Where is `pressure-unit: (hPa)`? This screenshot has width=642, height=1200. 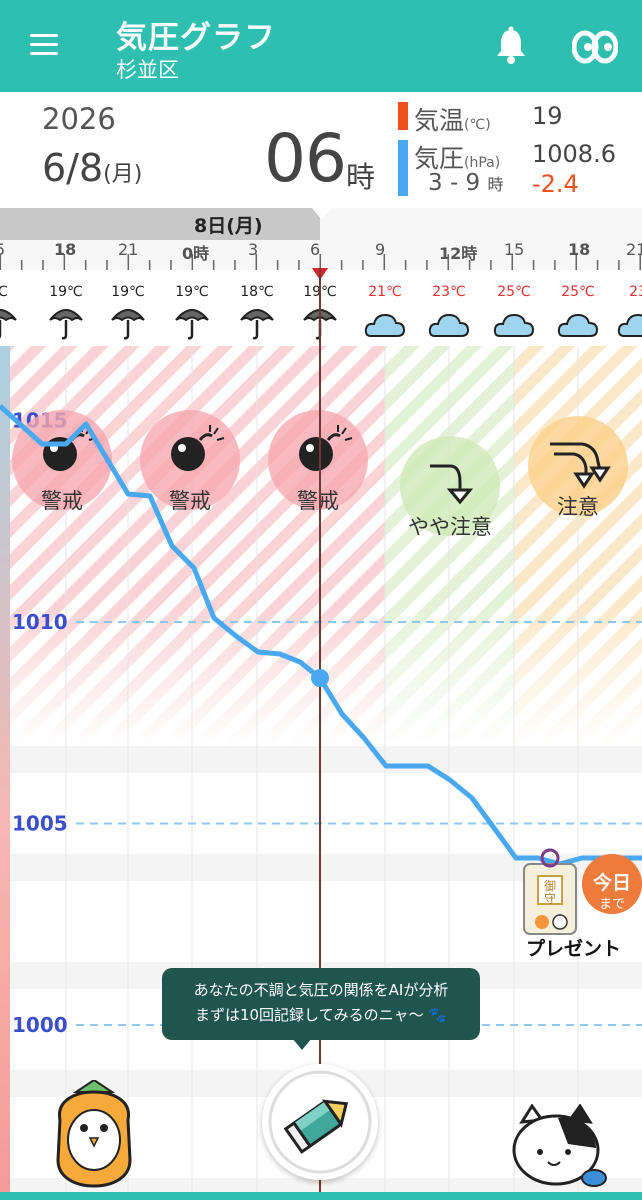 pressure-unit: (hPa) is located at coordinates (482, 163).